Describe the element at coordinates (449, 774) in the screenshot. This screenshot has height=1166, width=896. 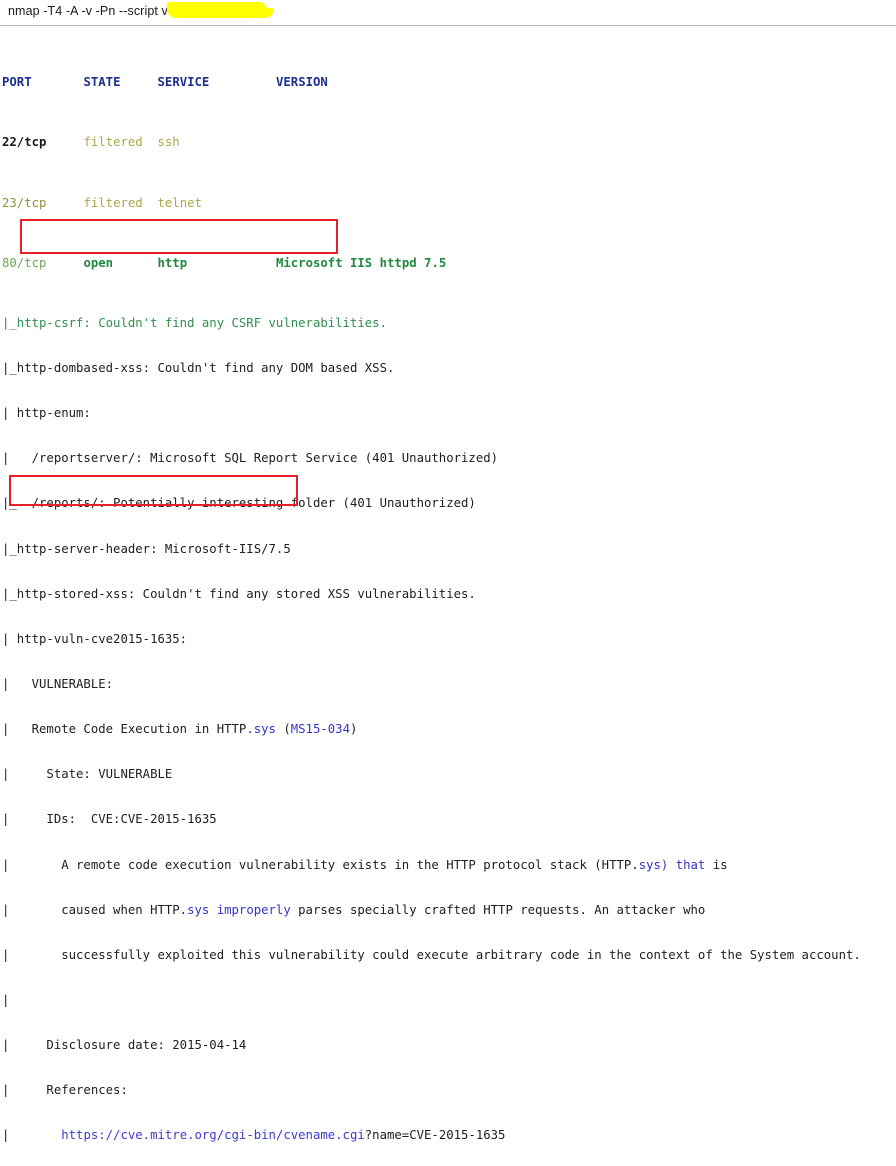
I see `vuln-state-1: | State: VULNERABLE` at that location.